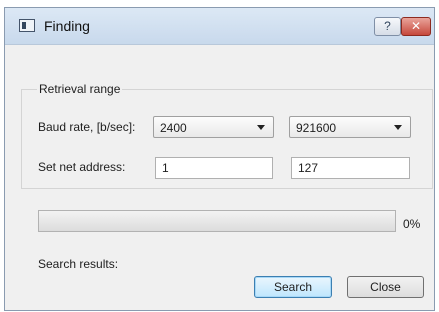  What do you see at coordinates (387, 26) in the screenshot?
I see `help-button: ?` at bounding box center [387, 26].